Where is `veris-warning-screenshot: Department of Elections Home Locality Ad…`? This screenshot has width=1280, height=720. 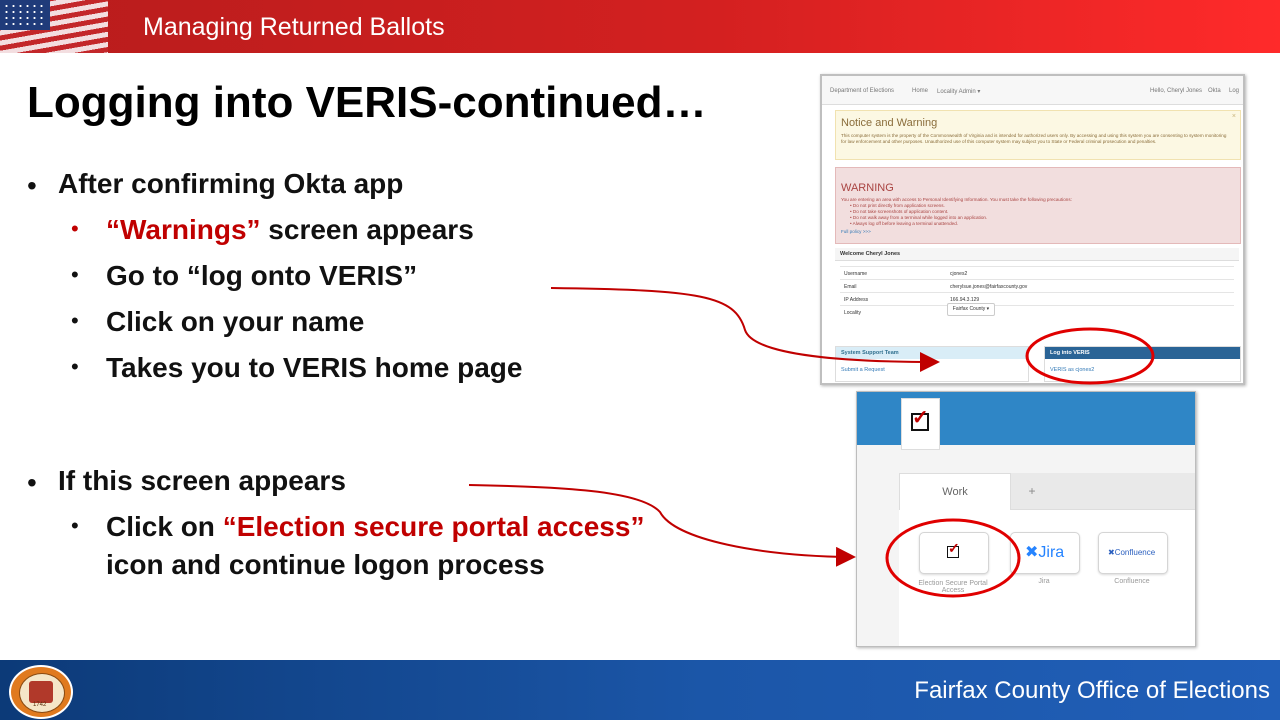
veris-warning-screenshot: Department of Elections Home Locality Ad… is located at coordinates (1032, 229).